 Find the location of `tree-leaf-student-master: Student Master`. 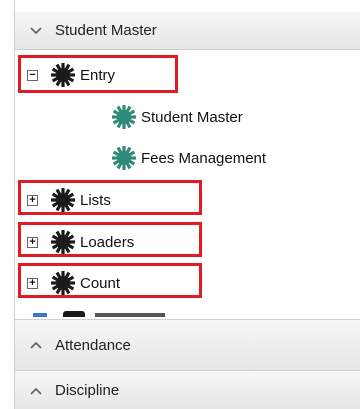

tree-leaf-student-master: Student Master is located at coordinates (177, 117).